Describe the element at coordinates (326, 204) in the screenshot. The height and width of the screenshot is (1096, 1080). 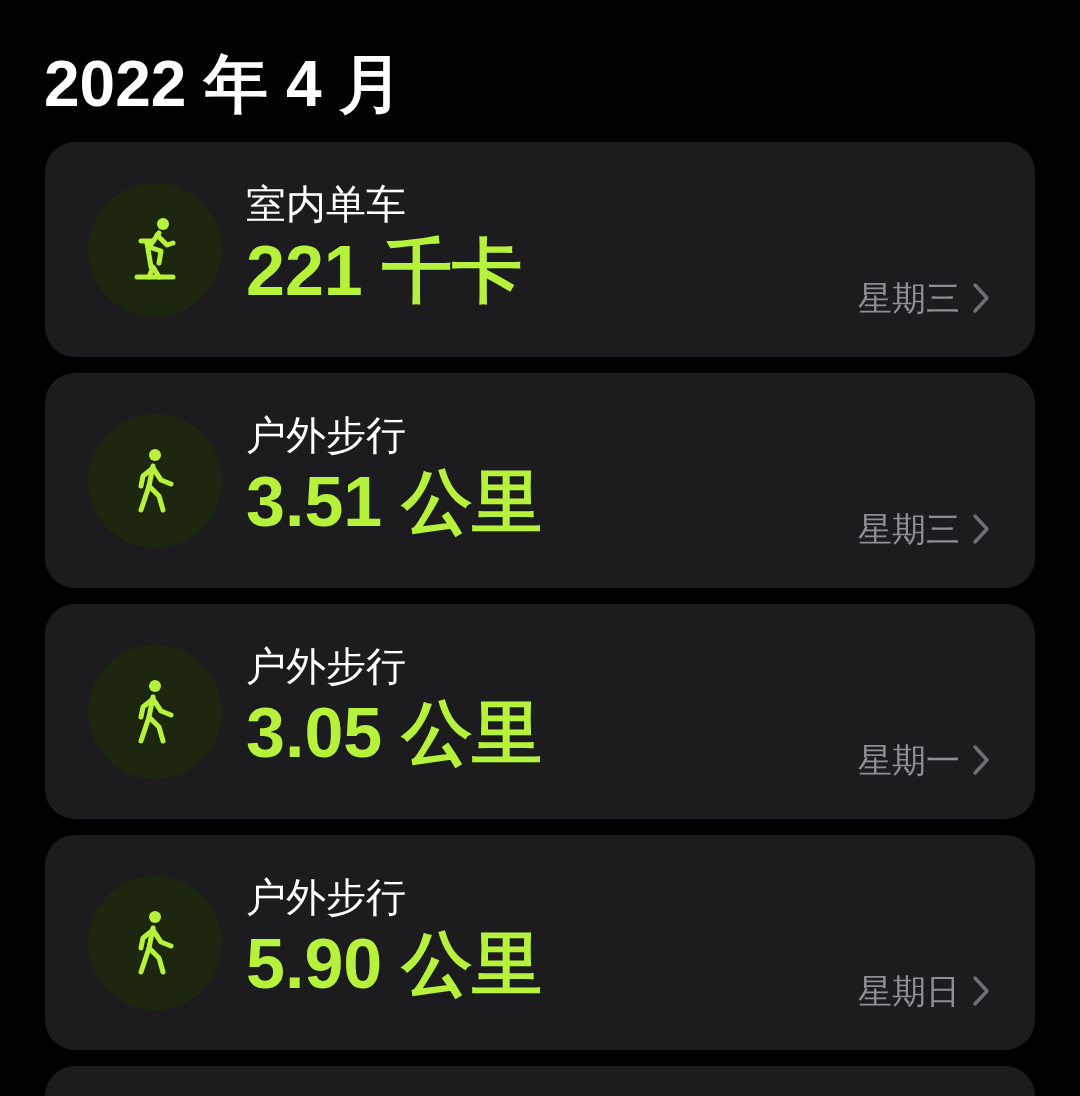
I see `workout-name: 室内单车` at that location.